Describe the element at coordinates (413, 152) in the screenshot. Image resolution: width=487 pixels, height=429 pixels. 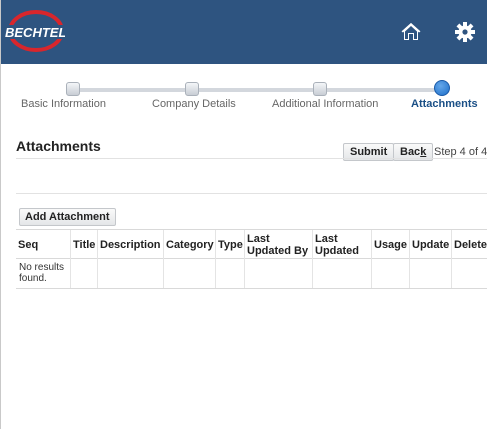
I see `back-button-label: Back` at that location.